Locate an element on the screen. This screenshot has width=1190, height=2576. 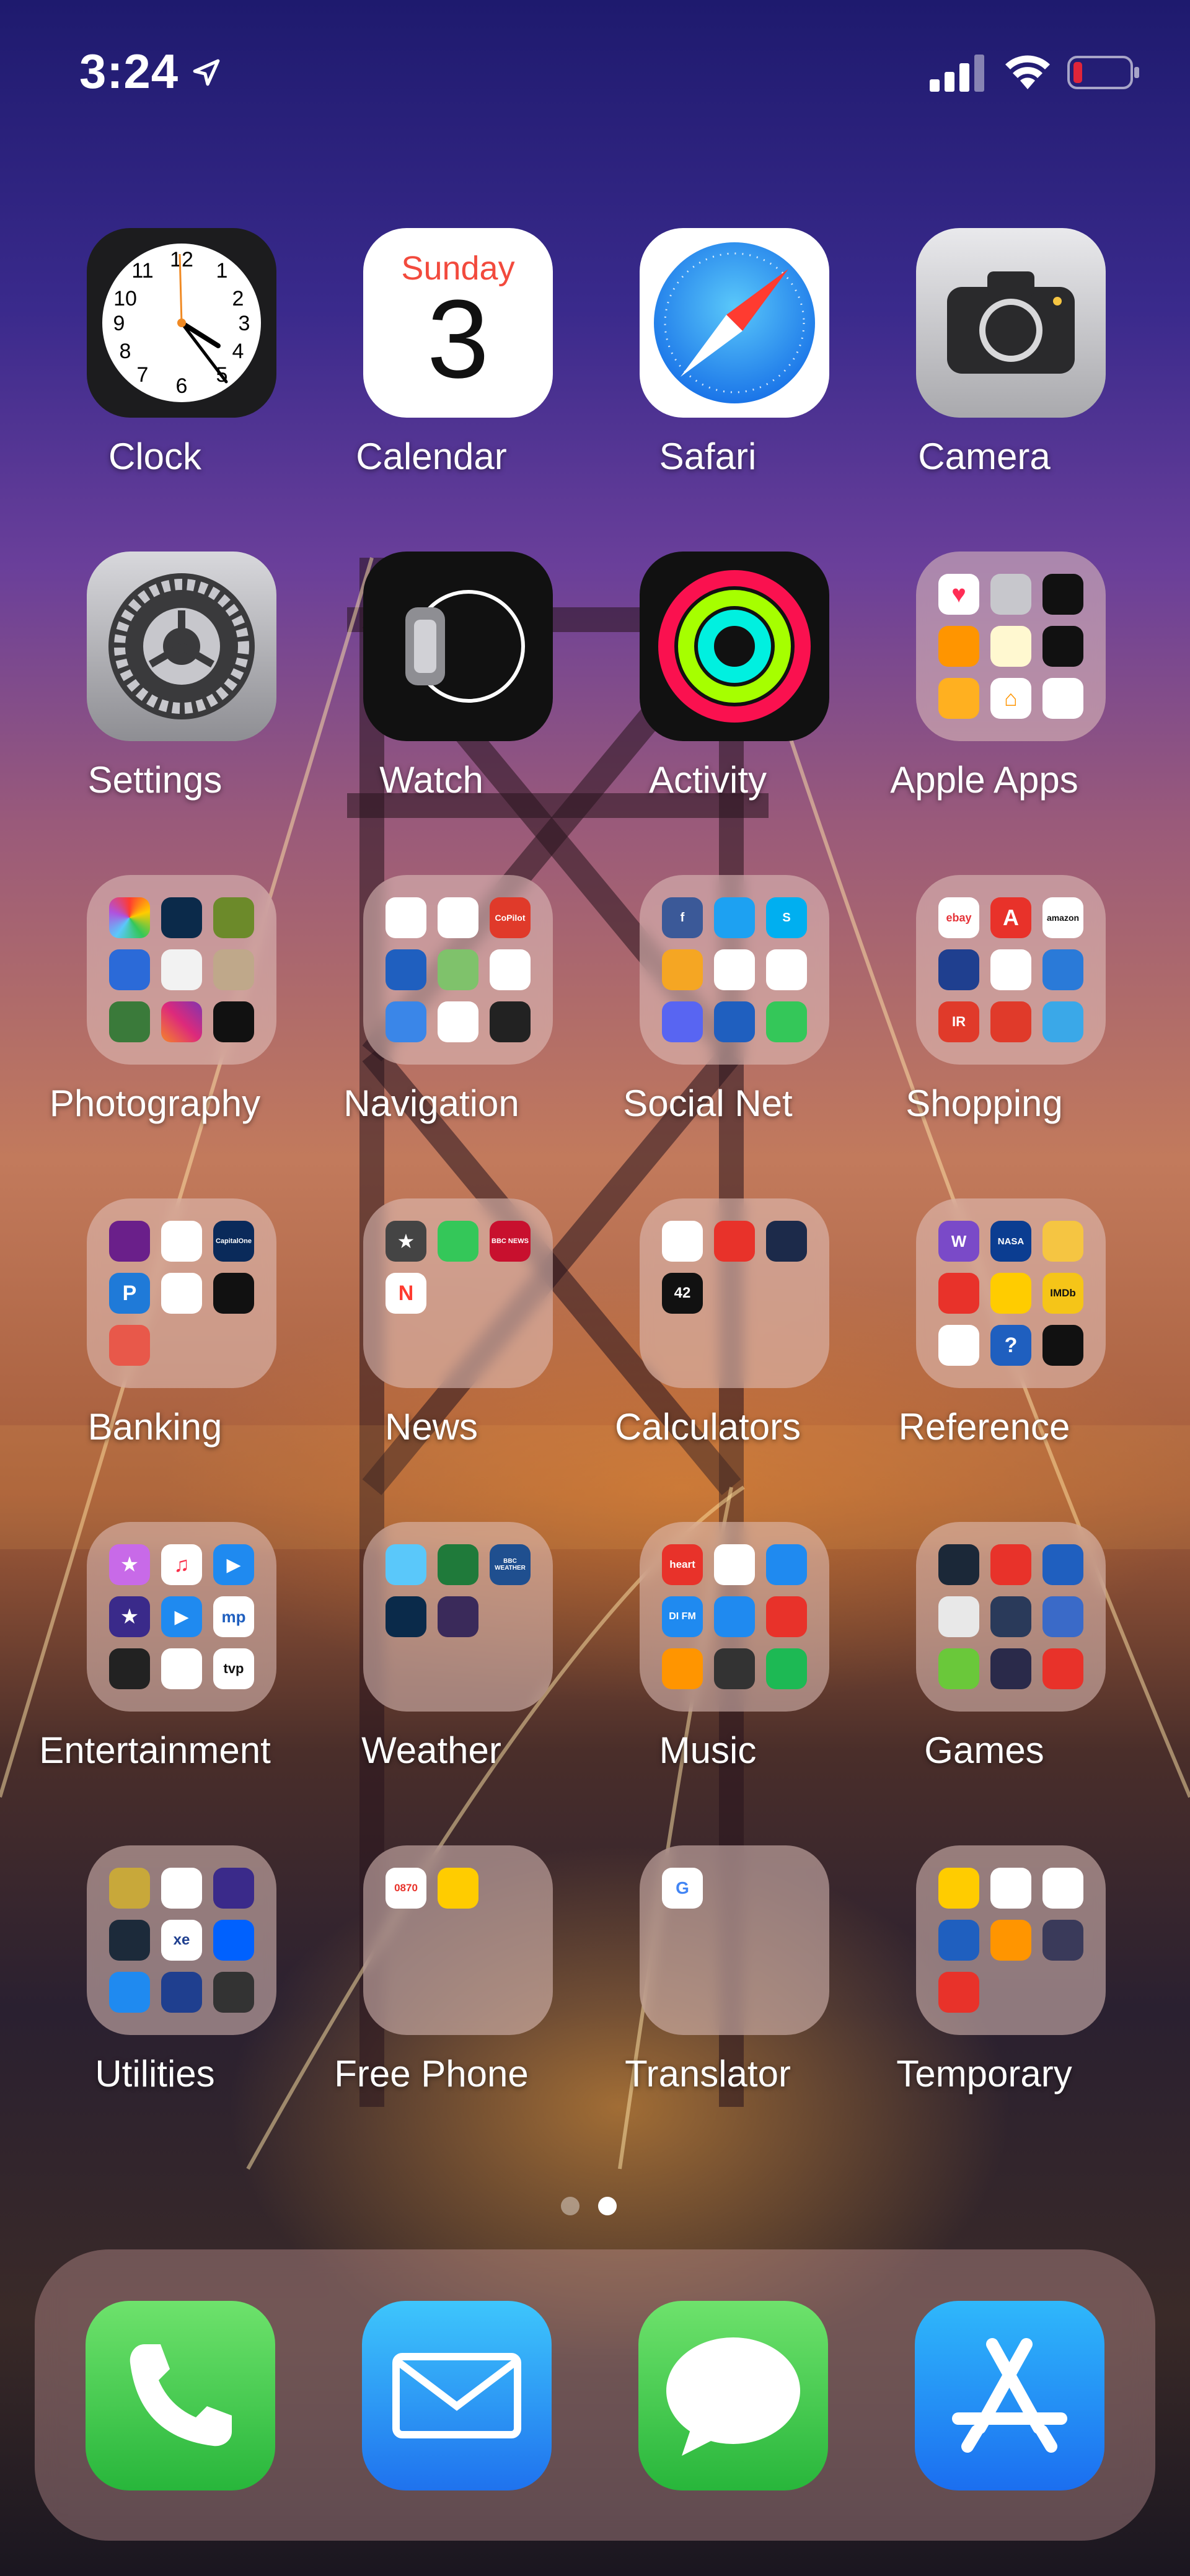
app-label-safari: Safari is located at coordinates (708, 457).